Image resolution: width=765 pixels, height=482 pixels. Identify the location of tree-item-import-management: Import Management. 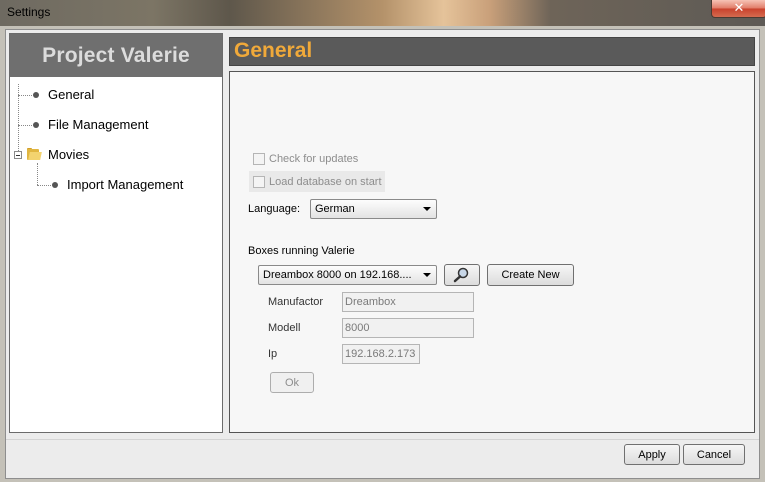
(125, 184).